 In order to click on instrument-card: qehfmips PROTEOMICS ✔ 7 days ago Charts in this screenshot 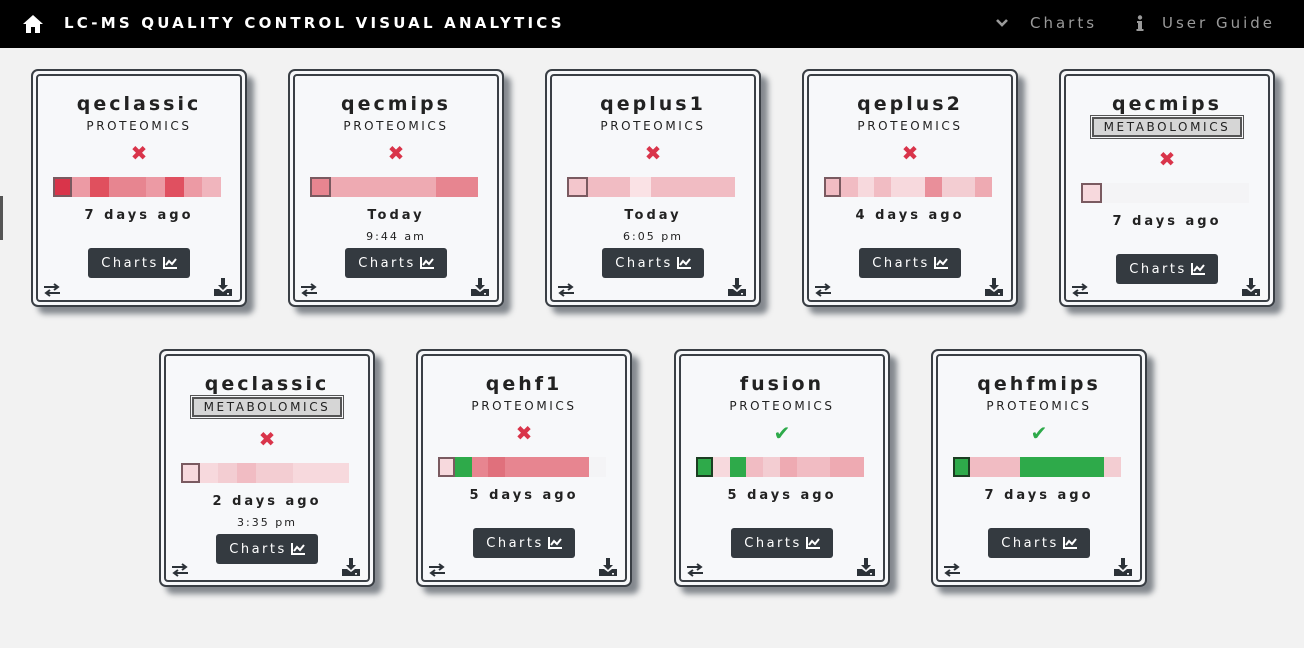, I will do `click(1039, 468)`.